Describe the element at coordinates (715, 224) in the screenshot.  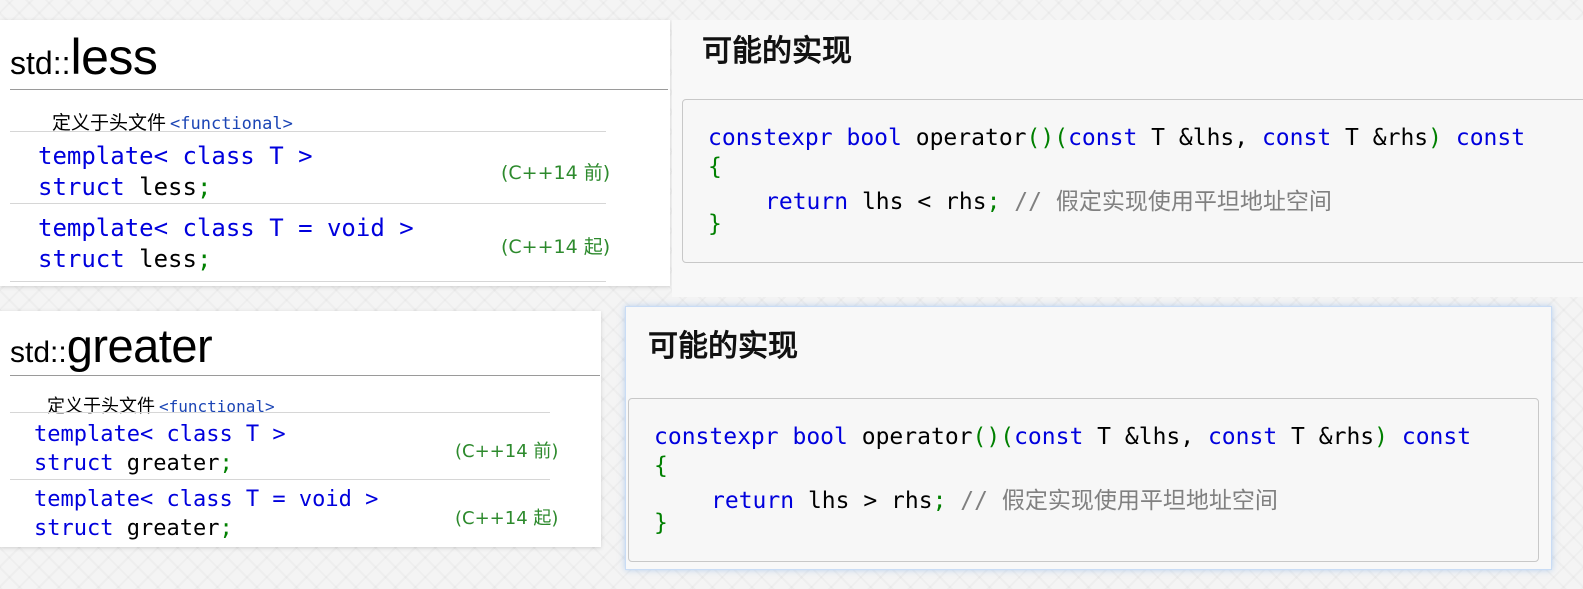
I see `less-impl-close-brace: }` at that location.